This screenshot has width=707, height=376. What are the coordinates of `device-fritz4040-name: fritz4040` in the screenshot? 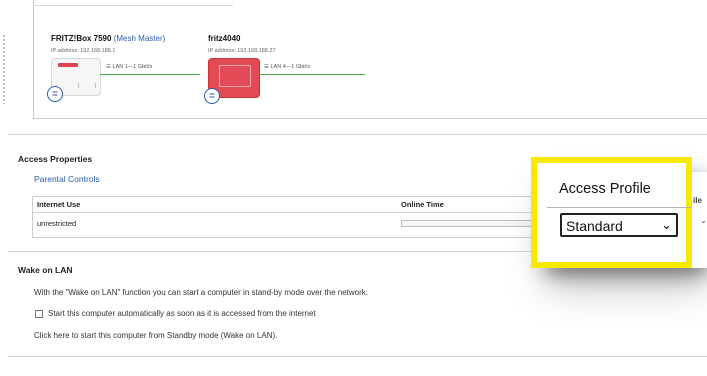 It's located at (224, 38).